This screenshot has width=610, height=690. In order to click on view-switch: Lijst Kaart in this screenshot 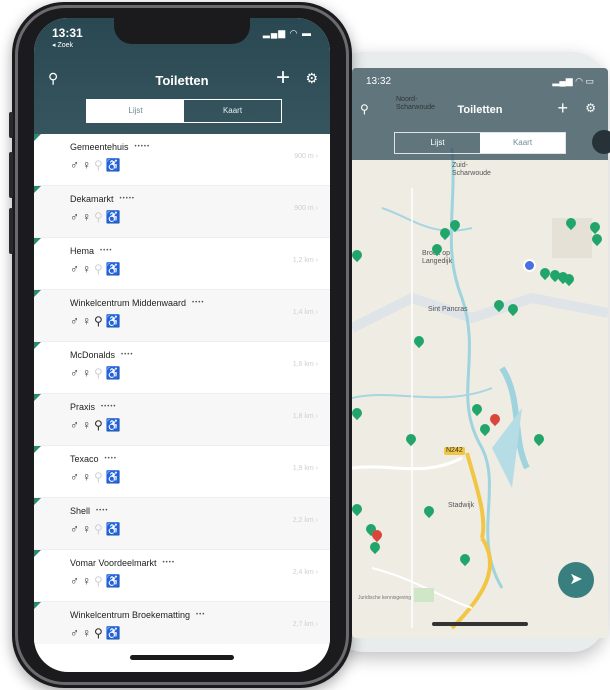, I will do `click(184, 111)`.